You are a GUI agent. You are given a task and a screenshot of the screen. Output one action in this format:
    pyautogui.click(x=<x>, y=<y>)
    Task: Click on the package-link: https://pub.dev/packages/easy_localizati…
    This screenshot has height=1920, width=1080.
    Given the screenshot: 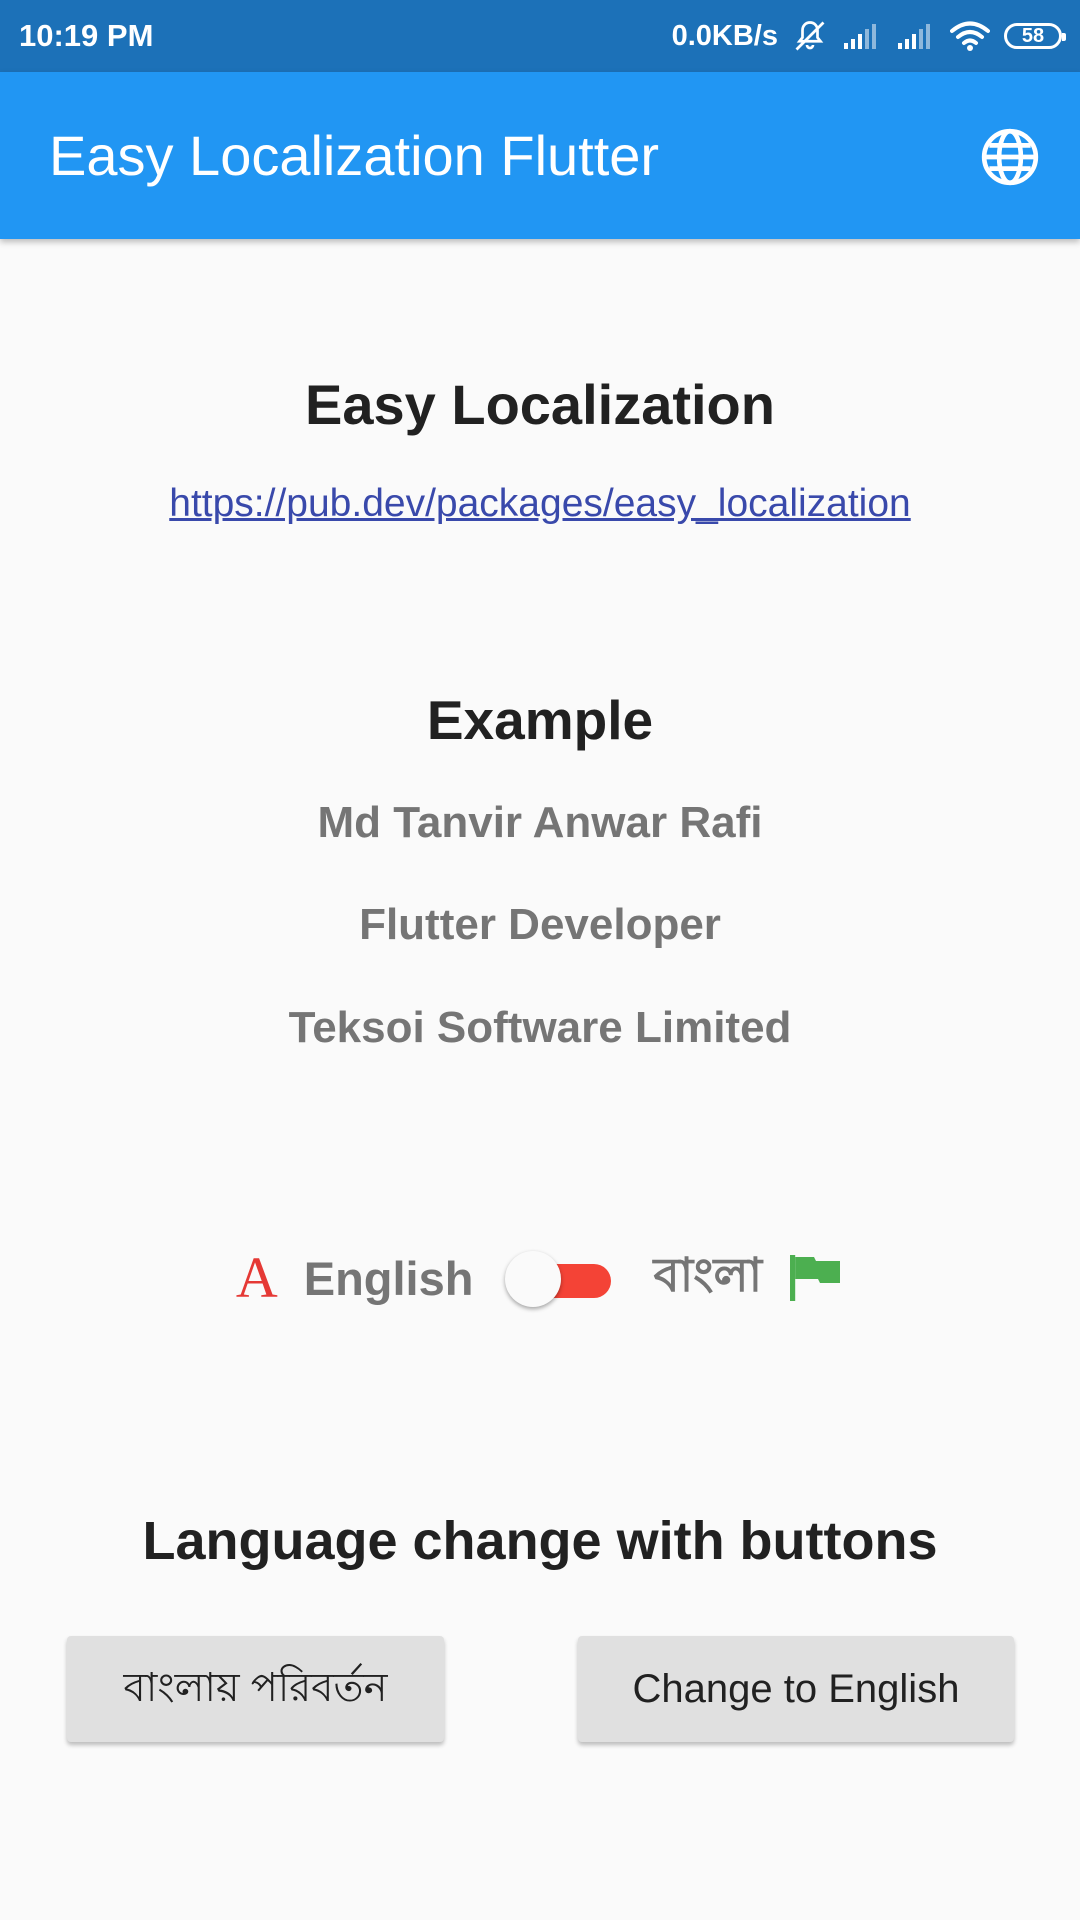 What is the action you would take?
    pyautogui.click(x=539, y=503)
    